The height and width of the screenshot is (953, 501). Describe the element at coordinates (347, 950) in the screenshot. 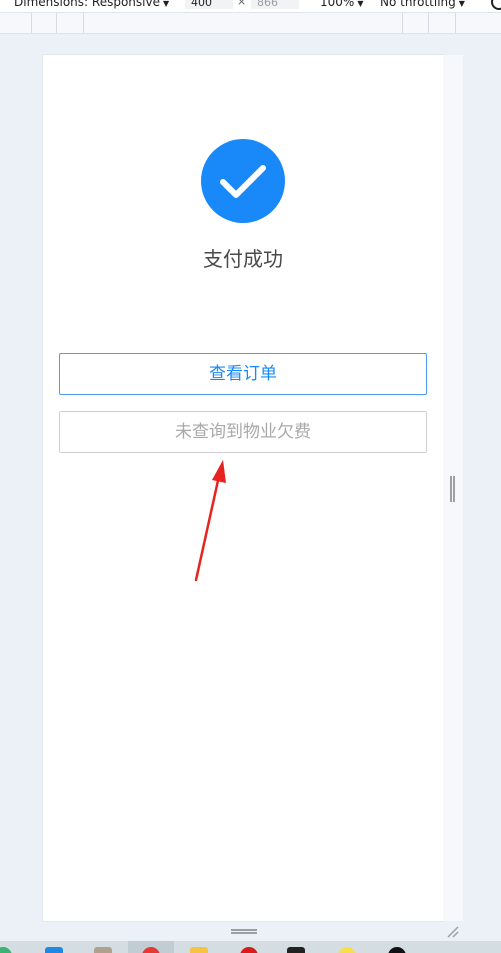

I see `app-icon-yellow` at that location.